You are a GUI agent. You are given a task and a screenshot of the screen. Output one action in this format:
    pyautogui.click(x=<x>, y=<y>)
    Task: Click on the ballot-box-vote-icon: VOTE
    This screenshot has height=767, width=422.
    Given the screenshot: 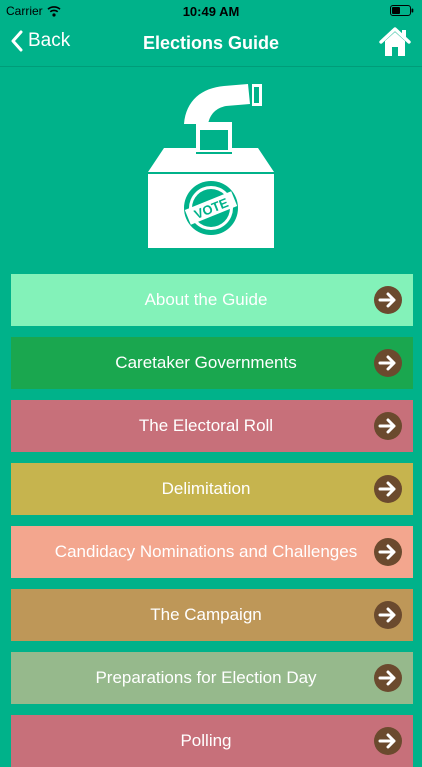 What is the action you would take?
    pyautogui.click(x=211, y=166)
    